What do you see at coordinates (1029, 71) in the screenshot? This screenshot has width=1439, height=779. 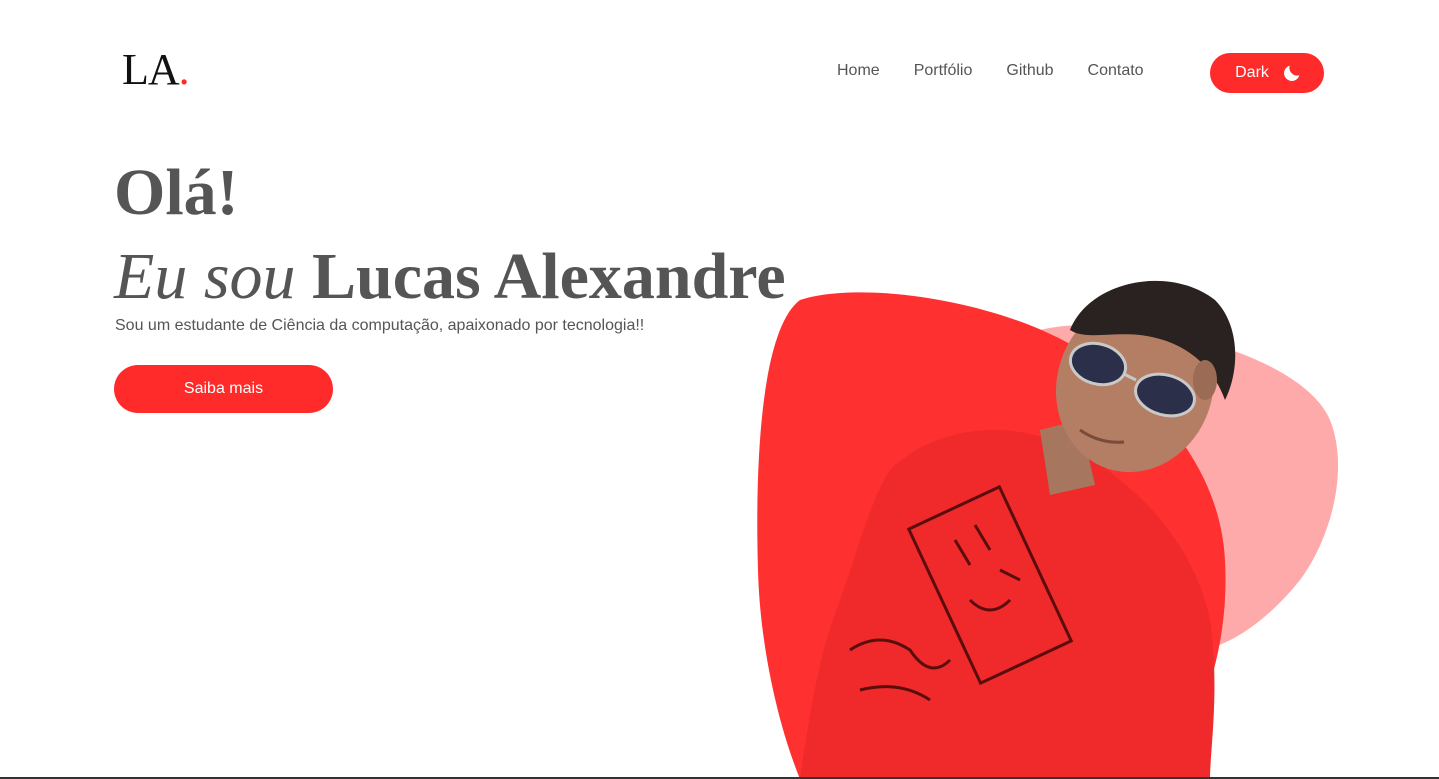 I see `nav-link-github: Github` at bounding box center [1029, 71].